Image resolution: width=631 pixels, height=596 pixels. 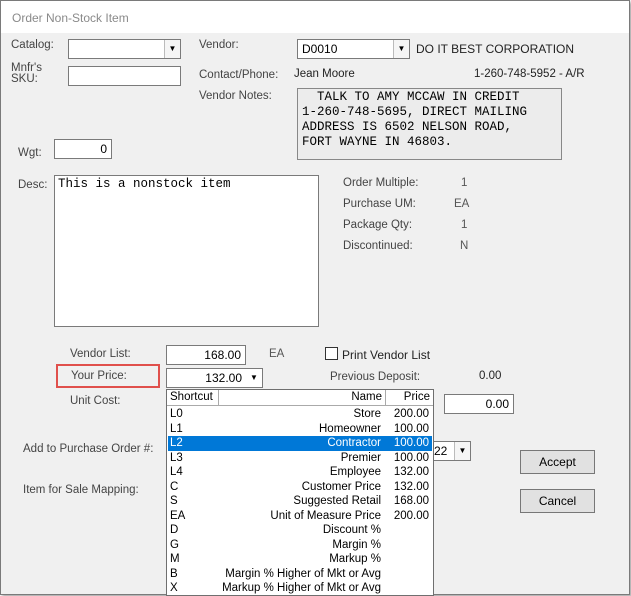 I want to click on price-level-option: L0 Store 200.00, so click(x=300, y=414).